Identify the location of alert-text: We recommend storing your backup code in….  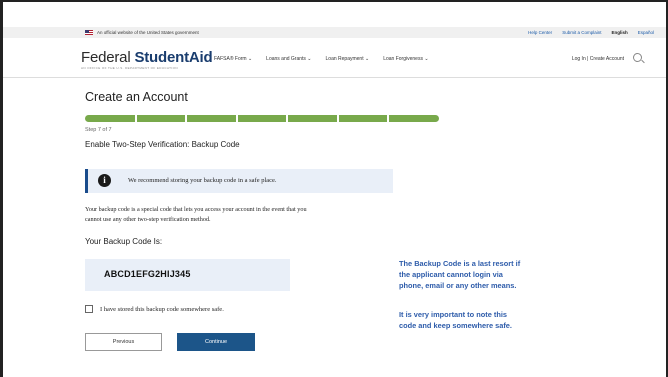
(202, 180).